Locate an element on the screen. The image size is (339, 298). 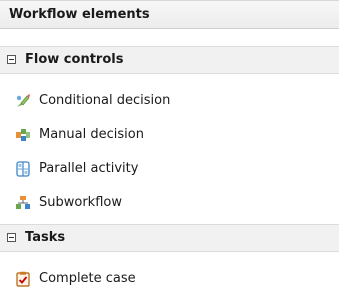
list-item-subworkflow: Subworkflow is located at coordinates (169, 203).